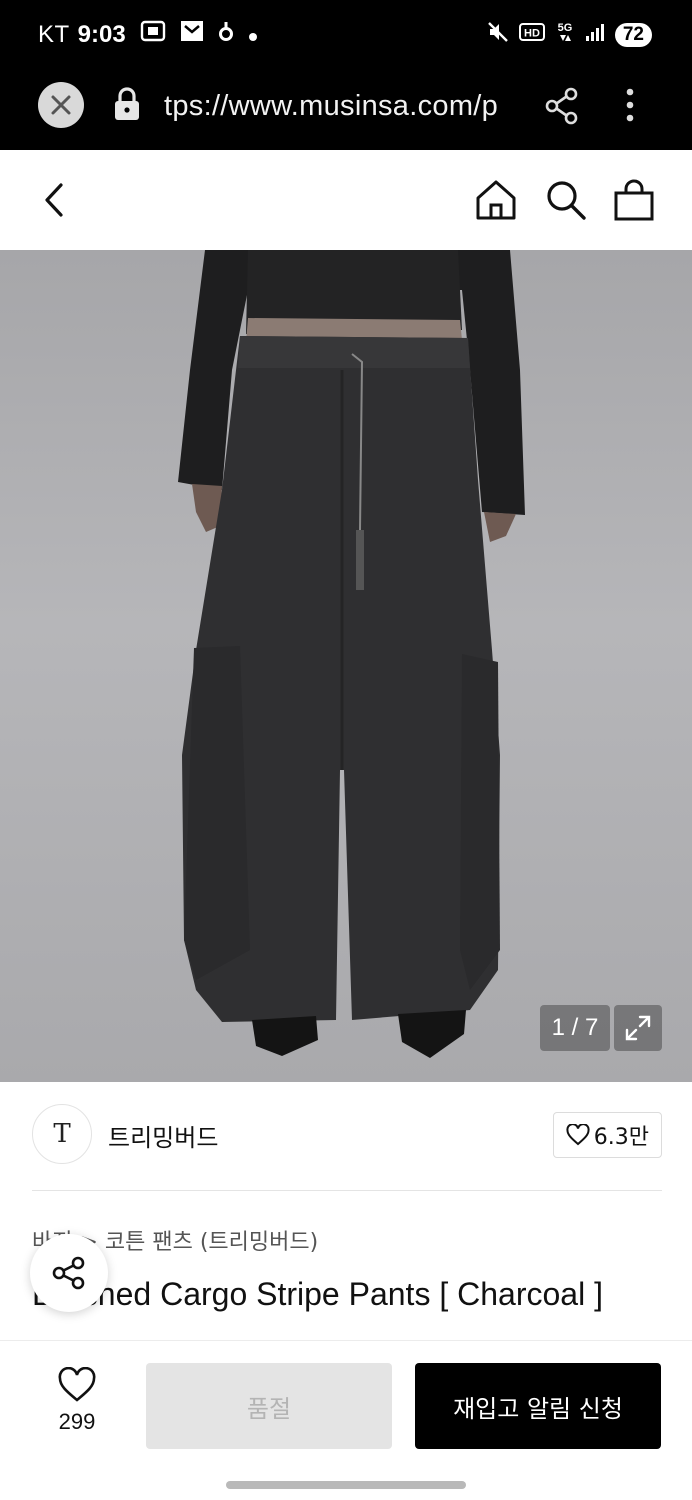 The image size is (692, 1500). Describe the element at coordinates (595, 34) in the screenshot. I see `signal-icon` at that location.